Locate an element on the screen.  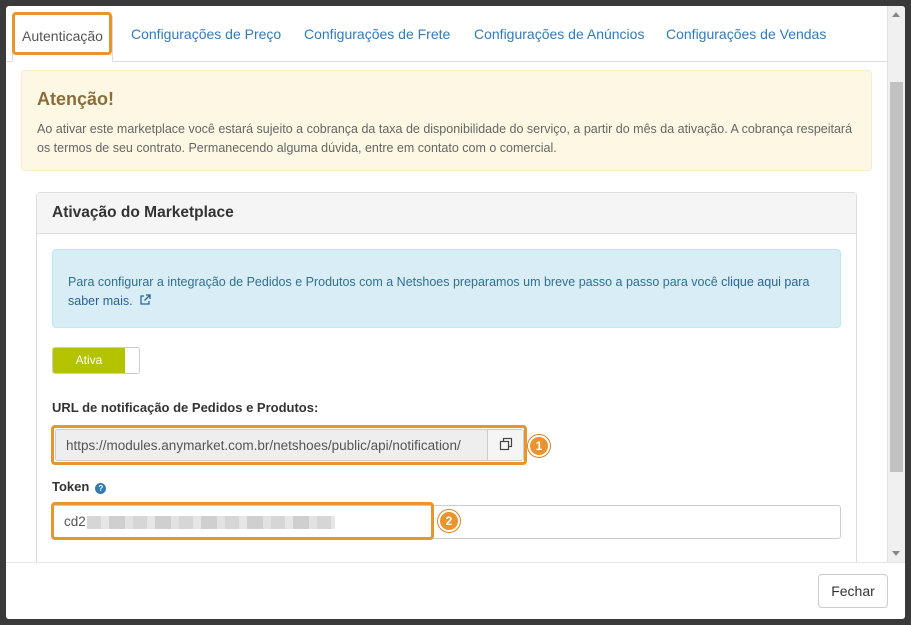
external-link-icon is located at coordinates (145, 302).